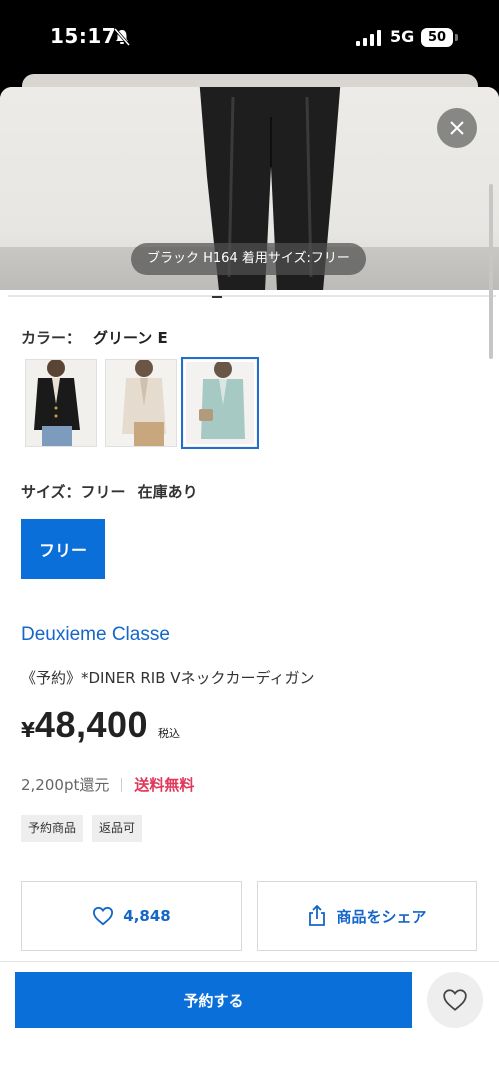  I want to click on price: ¥ 48,400 税込, so click(100, 725).